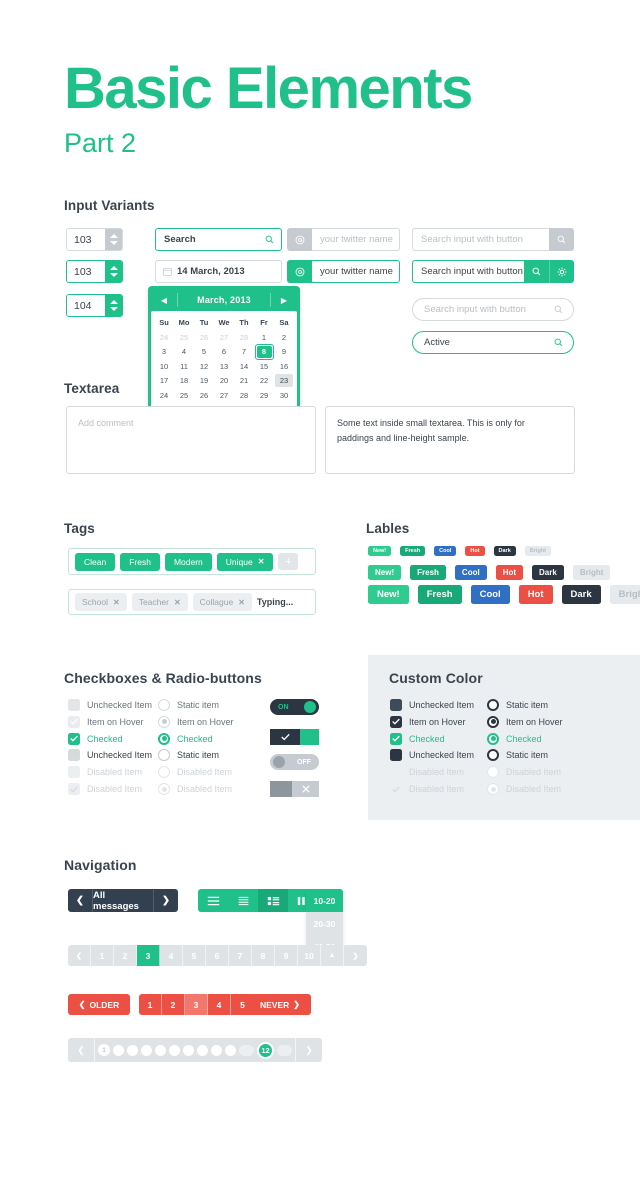 The height and width of the screenshot is (1177, 640). Describe the element at coordinates (244, 366) in the screenshot. I see `calendar-day: 14` at that location.